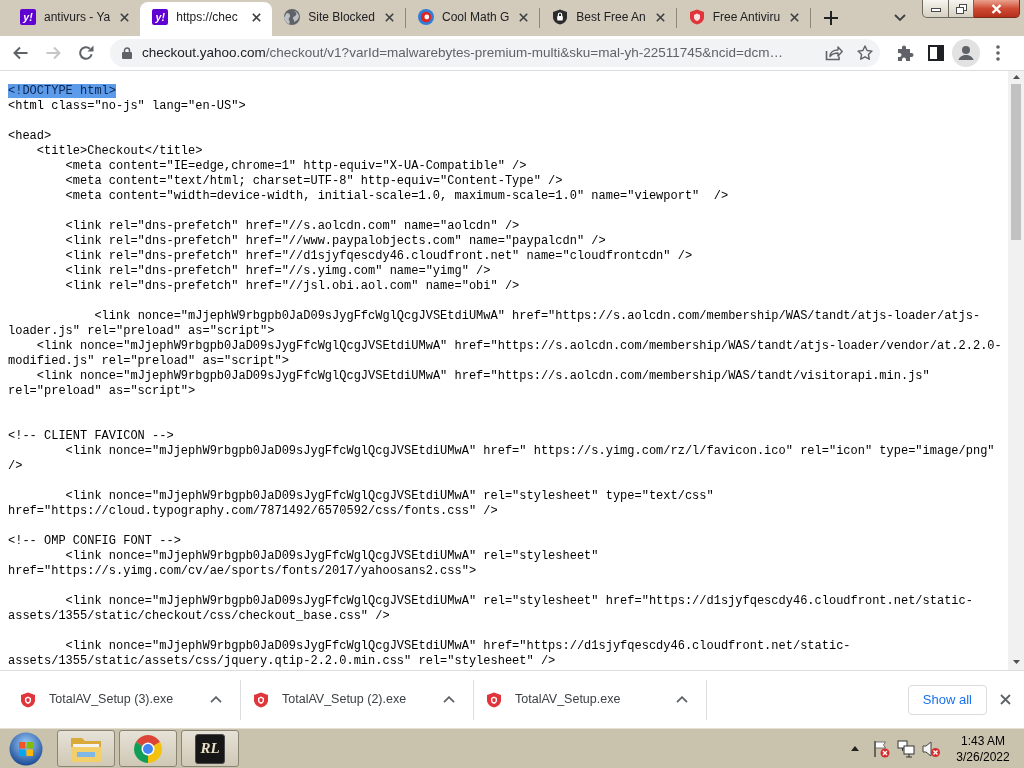  I want to click on tab: y! https://chec, so click(206, 19).